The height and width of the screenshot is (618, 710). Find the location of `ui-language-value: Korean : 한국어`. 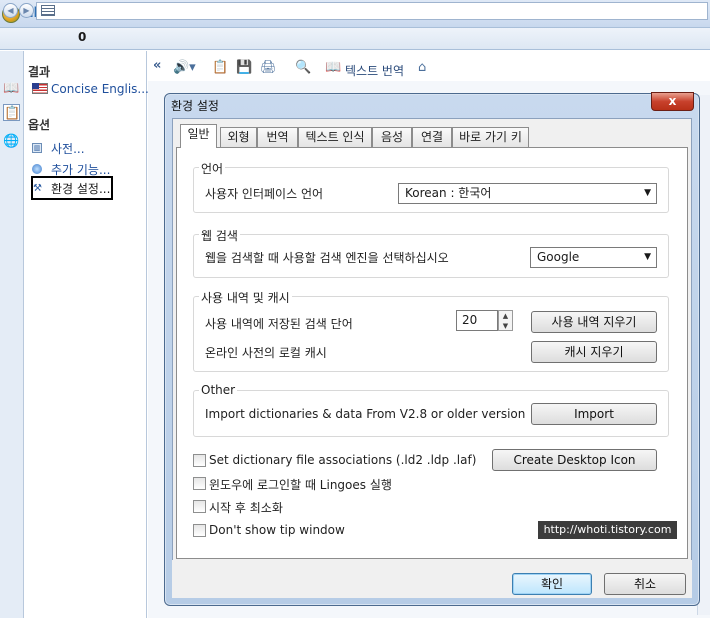

ui-language-value: Korean : 한국어 is located at coordinates (448, 193).